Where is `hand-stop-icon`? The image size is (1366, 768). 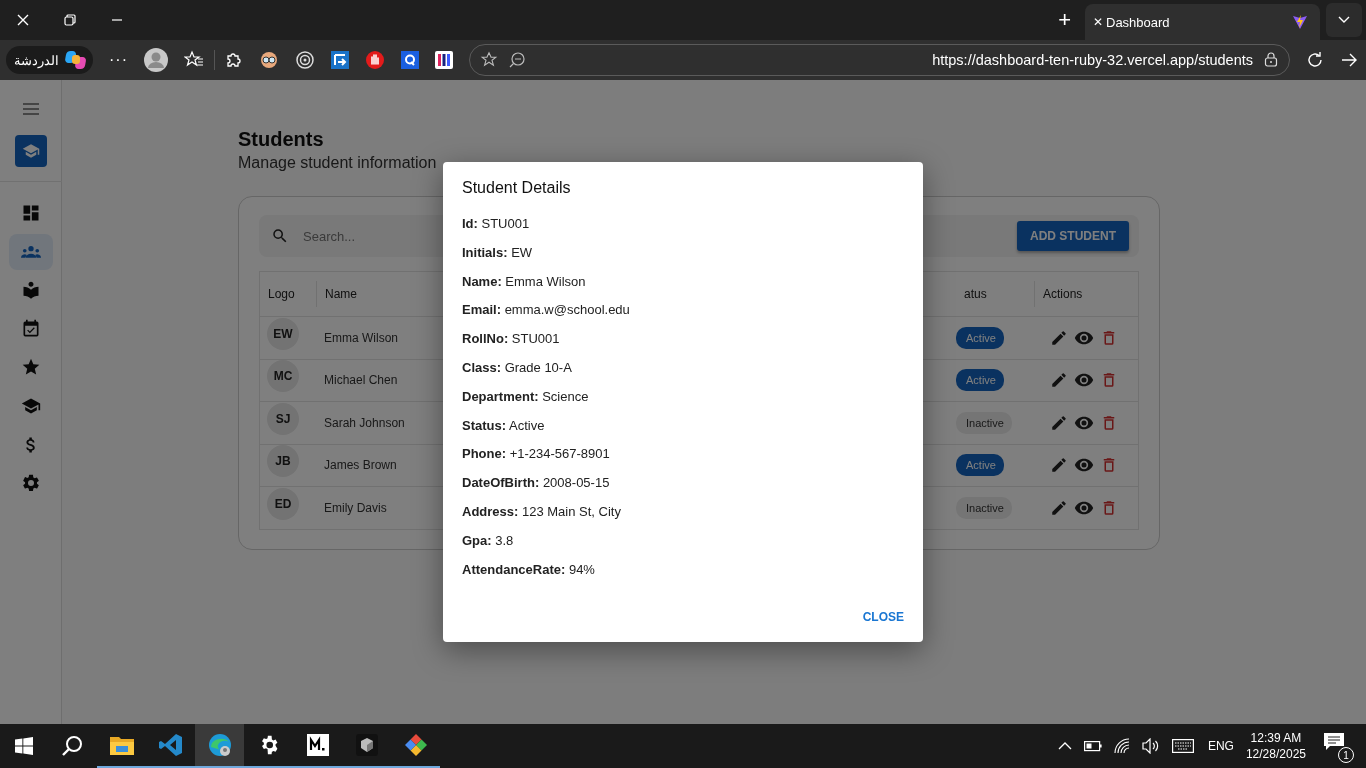
hand-stop-icon is located at coordinates (375, 60).